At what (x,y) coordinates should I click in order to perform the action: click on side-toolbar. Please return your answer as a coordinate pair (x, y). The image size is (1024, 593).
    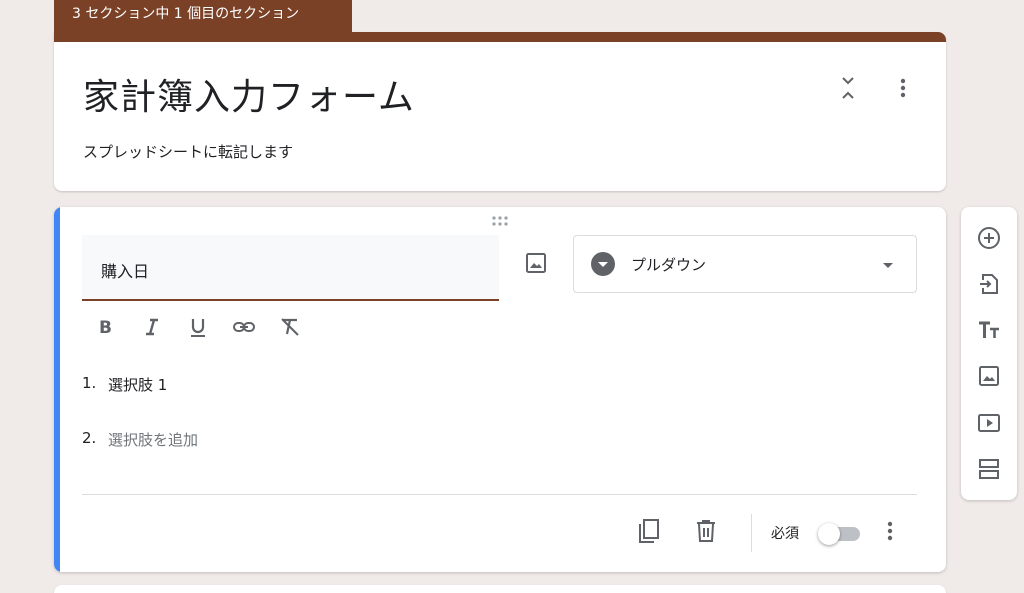
    Looking at the image, I should click on (989, 353).